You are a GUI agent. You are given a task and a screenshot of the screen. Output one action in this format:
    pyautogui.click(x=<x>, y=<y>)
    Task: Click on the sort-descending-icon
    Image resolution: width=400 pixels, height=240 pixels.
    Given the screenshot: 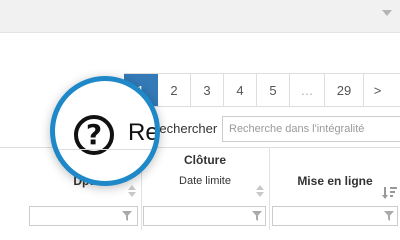 What is the action you would take?
    pyautogui.click(x=390, y=193)
    